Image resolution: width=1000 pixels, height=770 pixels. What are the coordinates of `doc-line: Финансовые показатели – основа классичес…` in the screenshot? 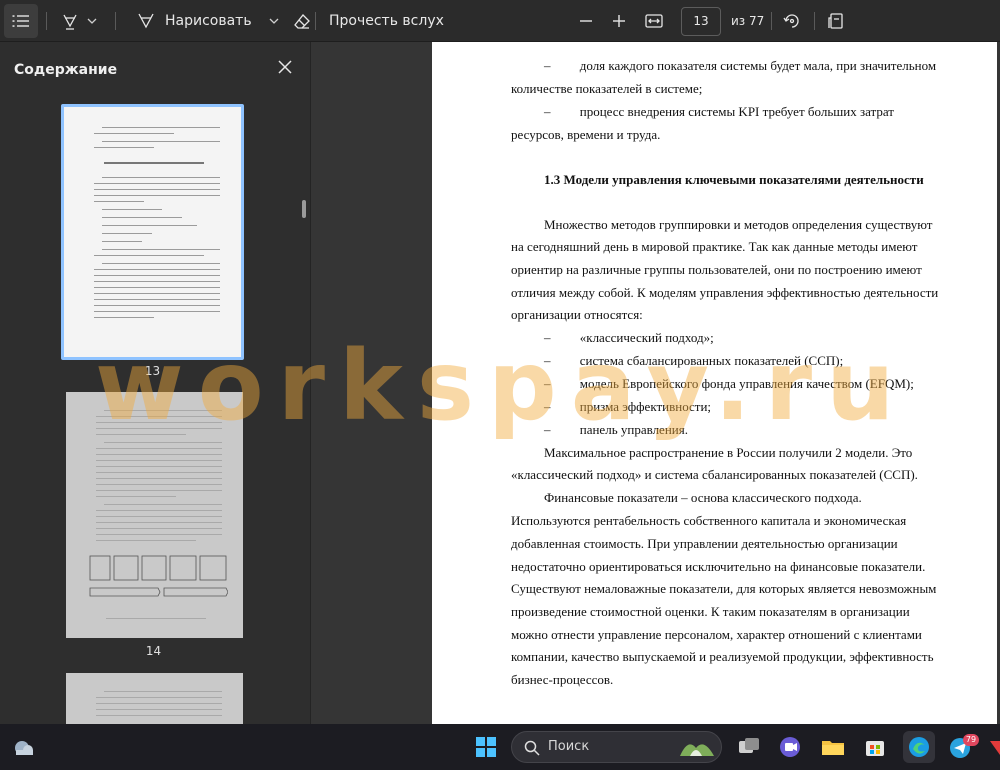 It's located at (703, 497).